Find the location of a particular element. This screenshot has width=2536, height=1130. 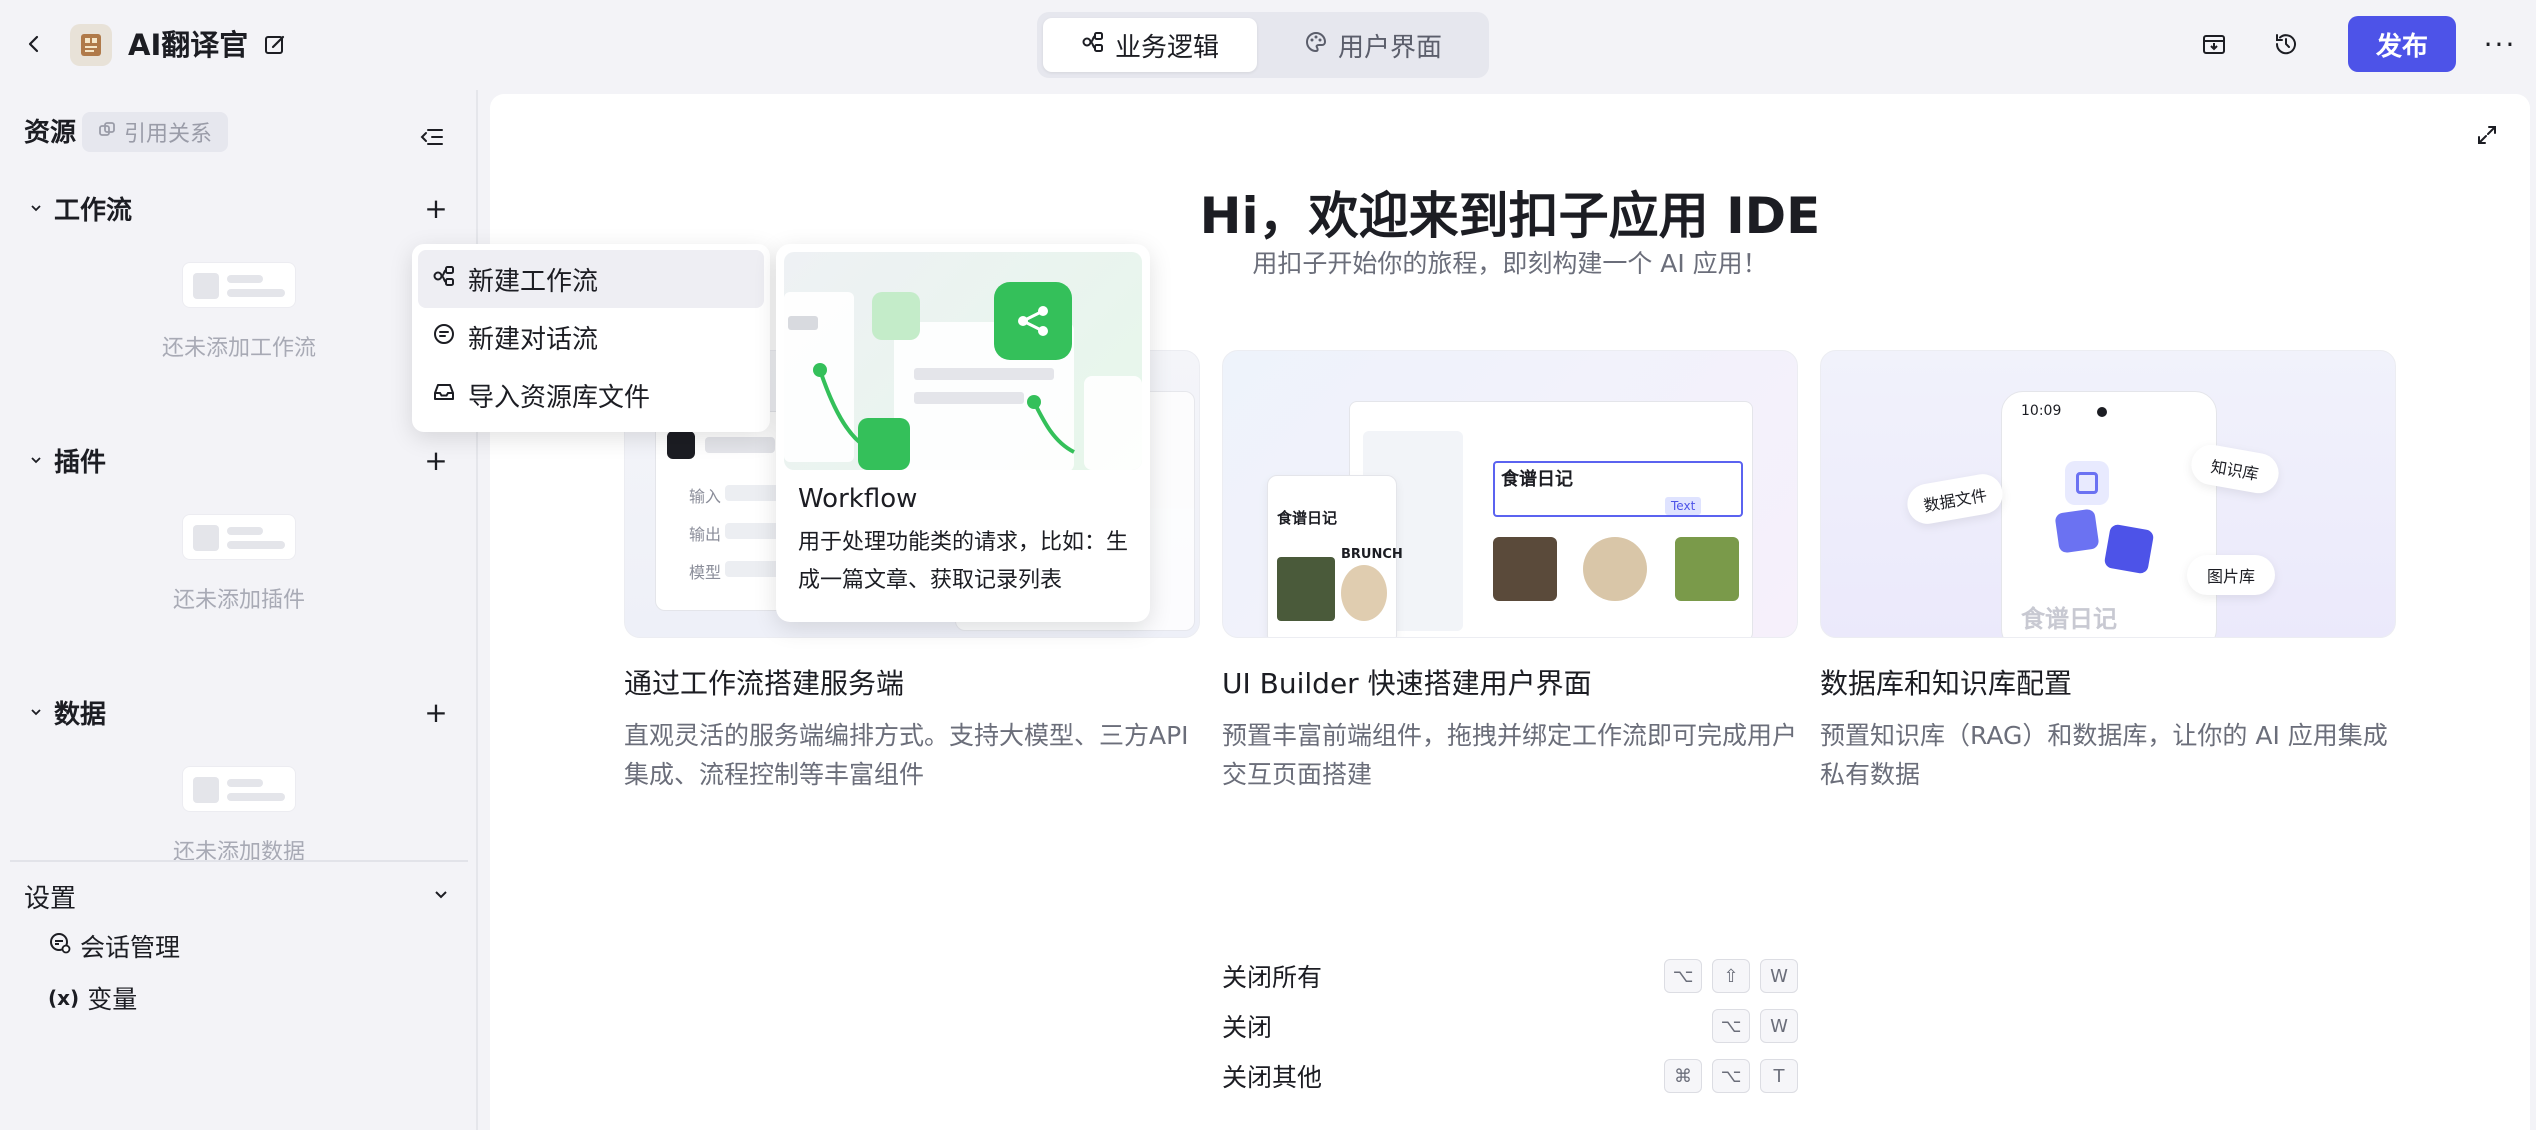

section-label: 工作流 is located at coordinates (93, 210).